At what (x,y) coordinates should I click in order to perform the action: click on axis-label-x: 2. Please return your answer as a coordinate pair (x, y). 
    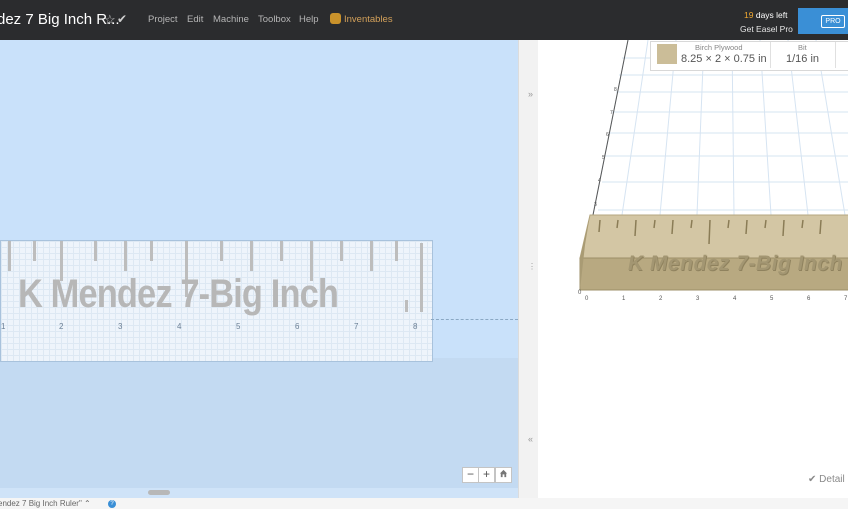
    Looking at the image, I should click on (61, 326).